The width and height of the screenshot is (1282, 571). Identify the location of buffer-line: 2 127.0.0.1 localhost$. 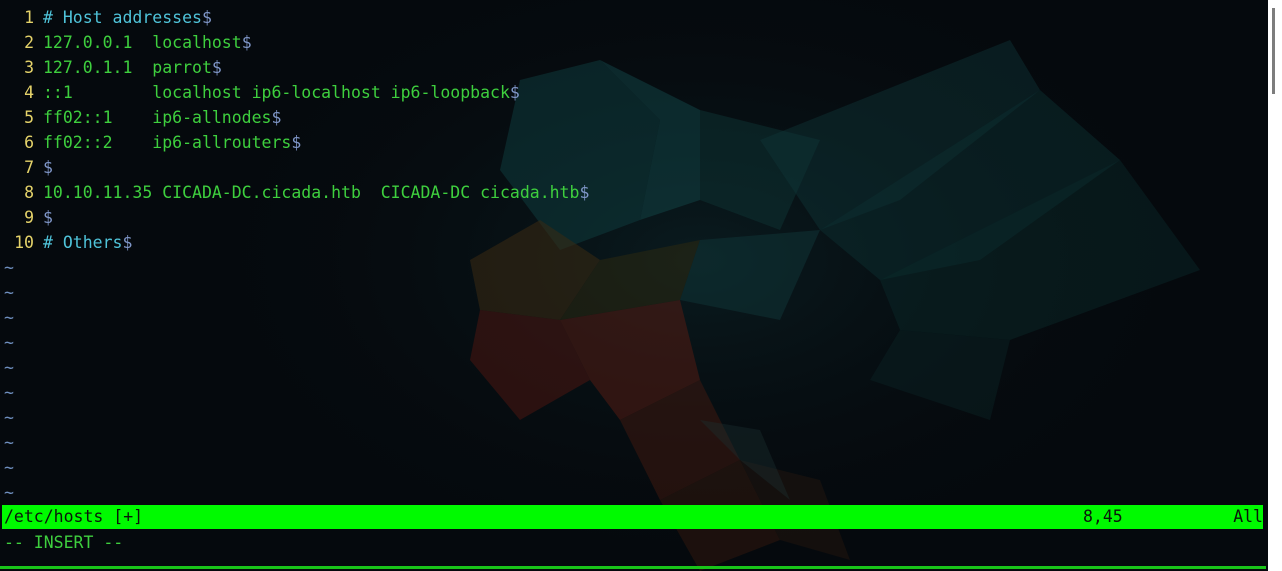
(633, 42).